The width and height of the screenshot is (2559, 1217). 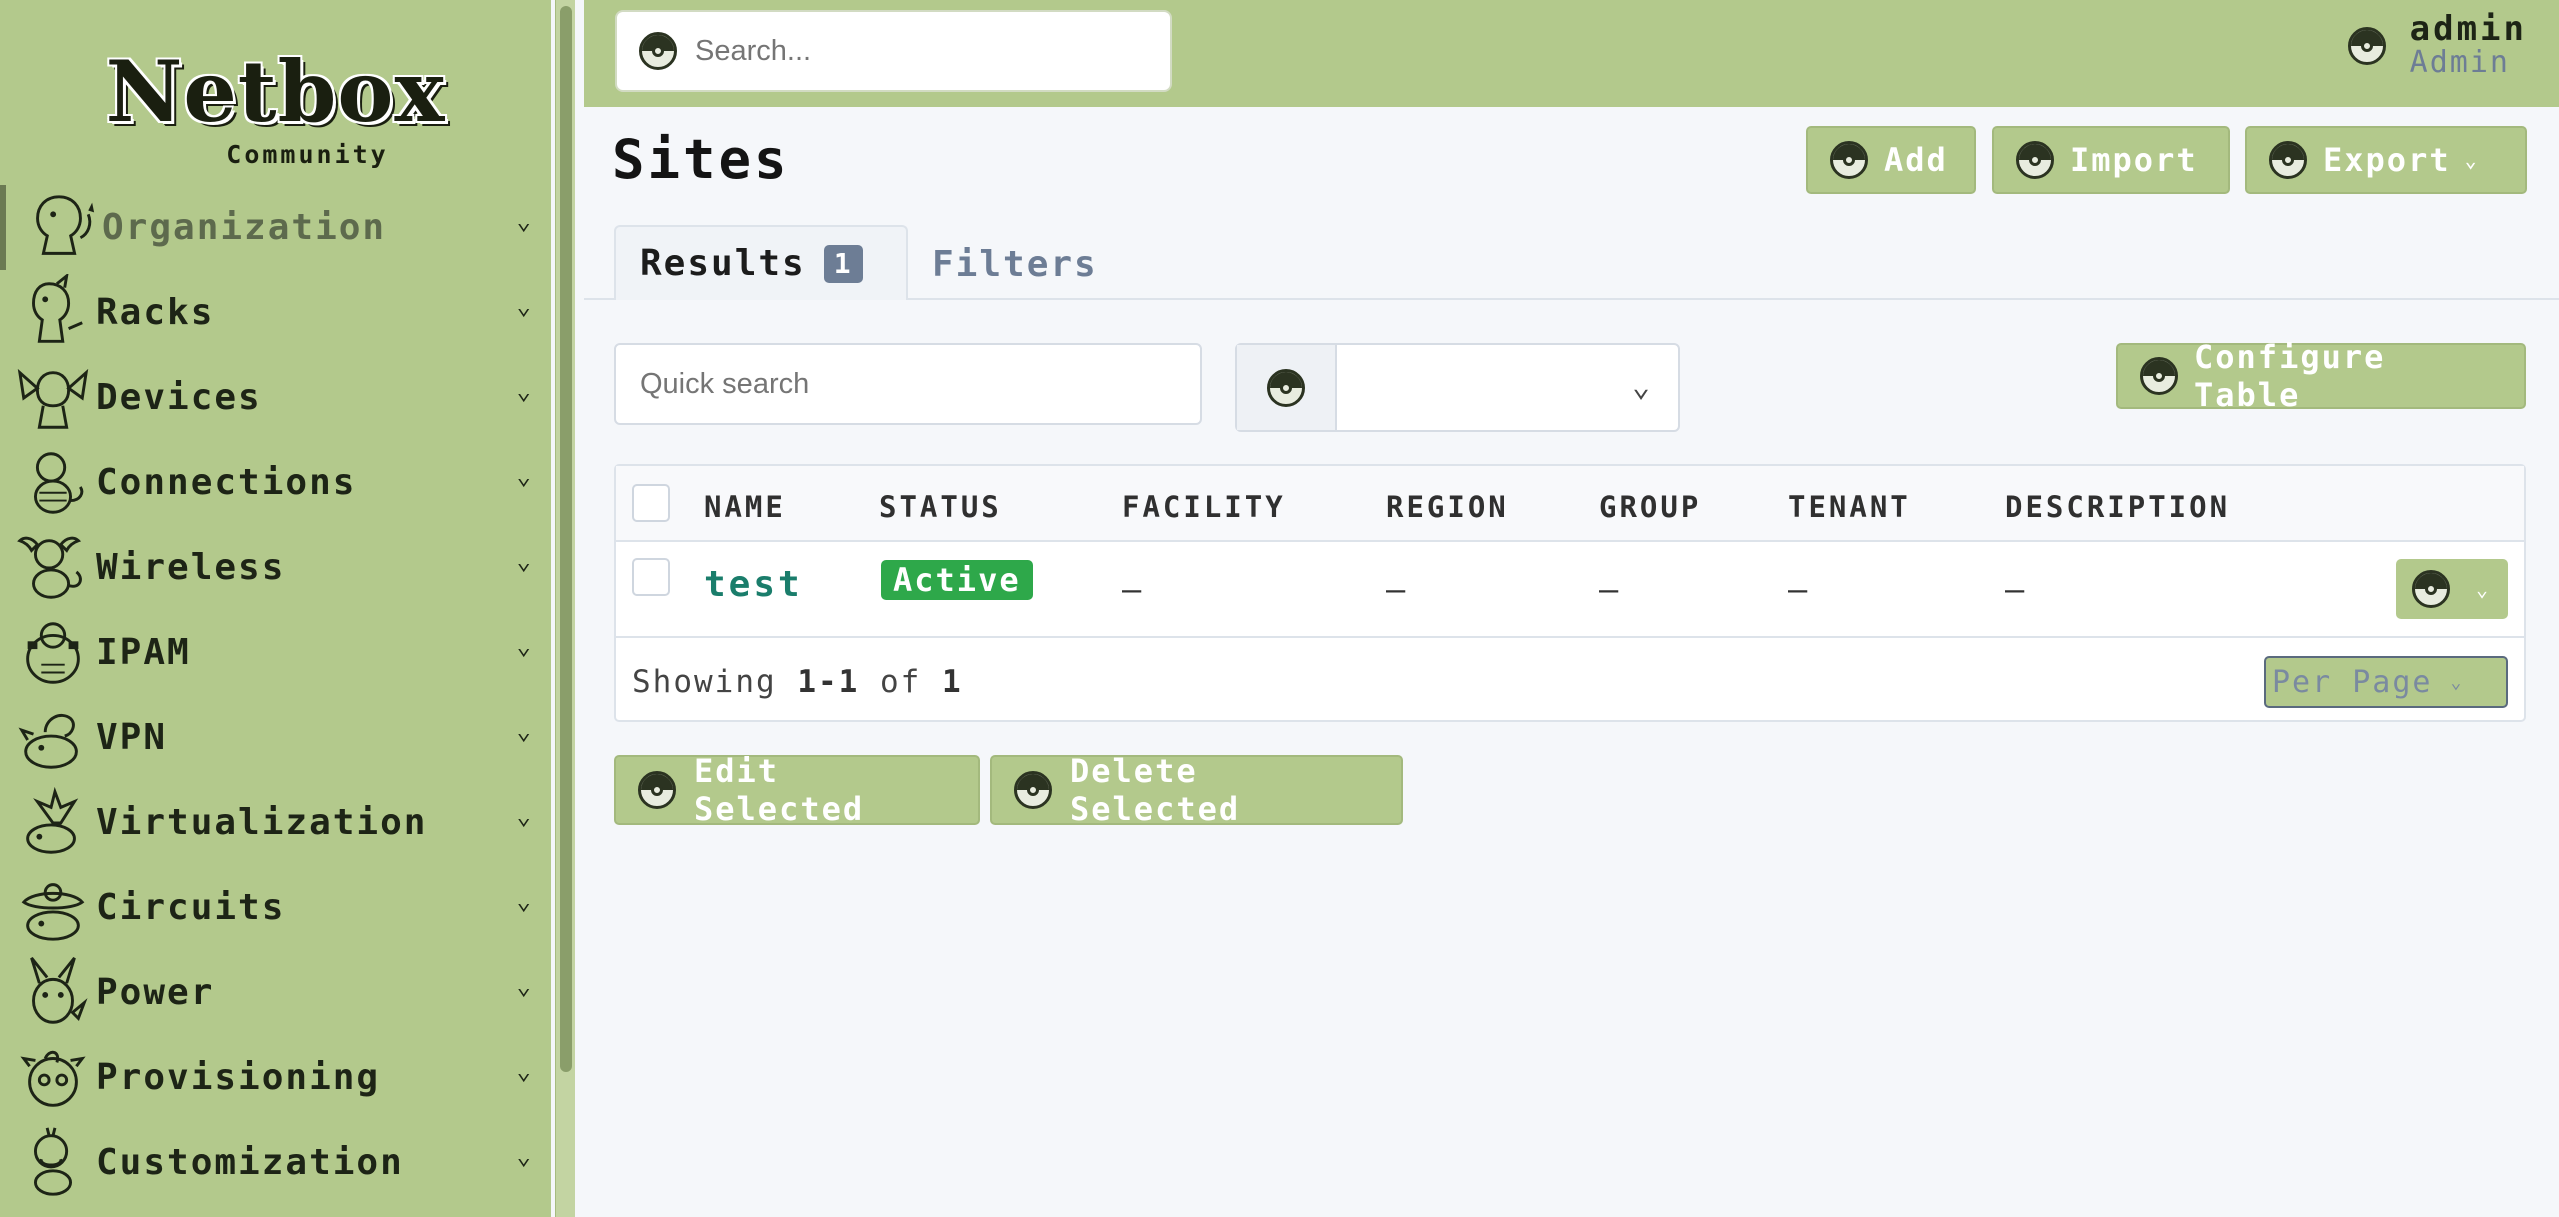 I want to click on user-name: admin, so click(x=2468, y=29).